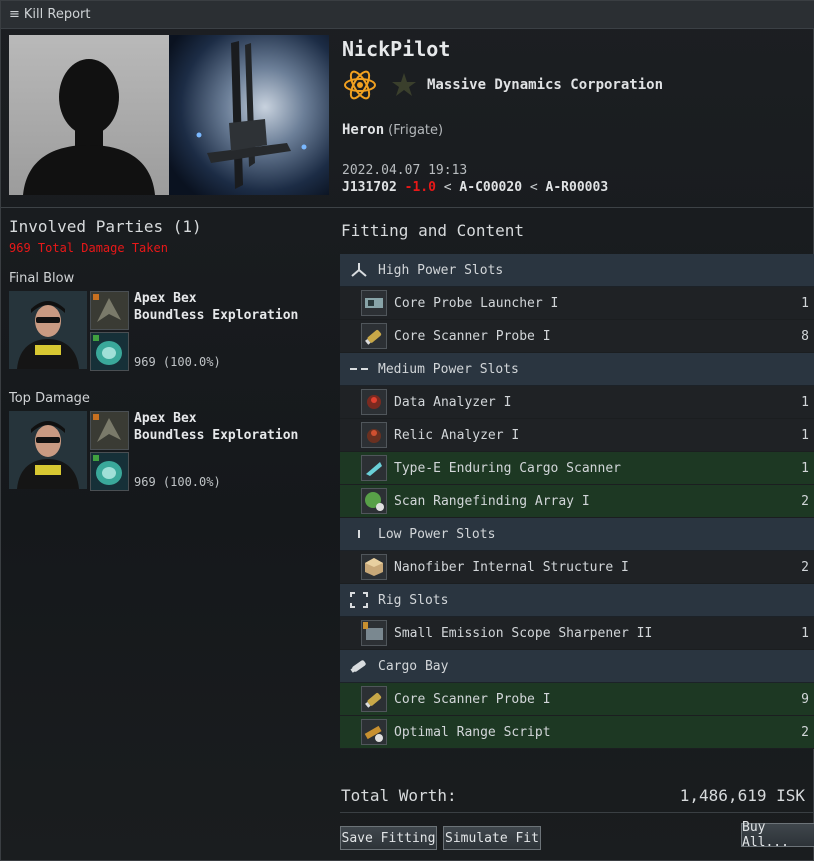 The image size is (814, 861). What do you see at coordinates (545, 85) in the screenshot?
I see `victim-corporation: Massive Dynamics Corporation` at bounding box center [545, 85].